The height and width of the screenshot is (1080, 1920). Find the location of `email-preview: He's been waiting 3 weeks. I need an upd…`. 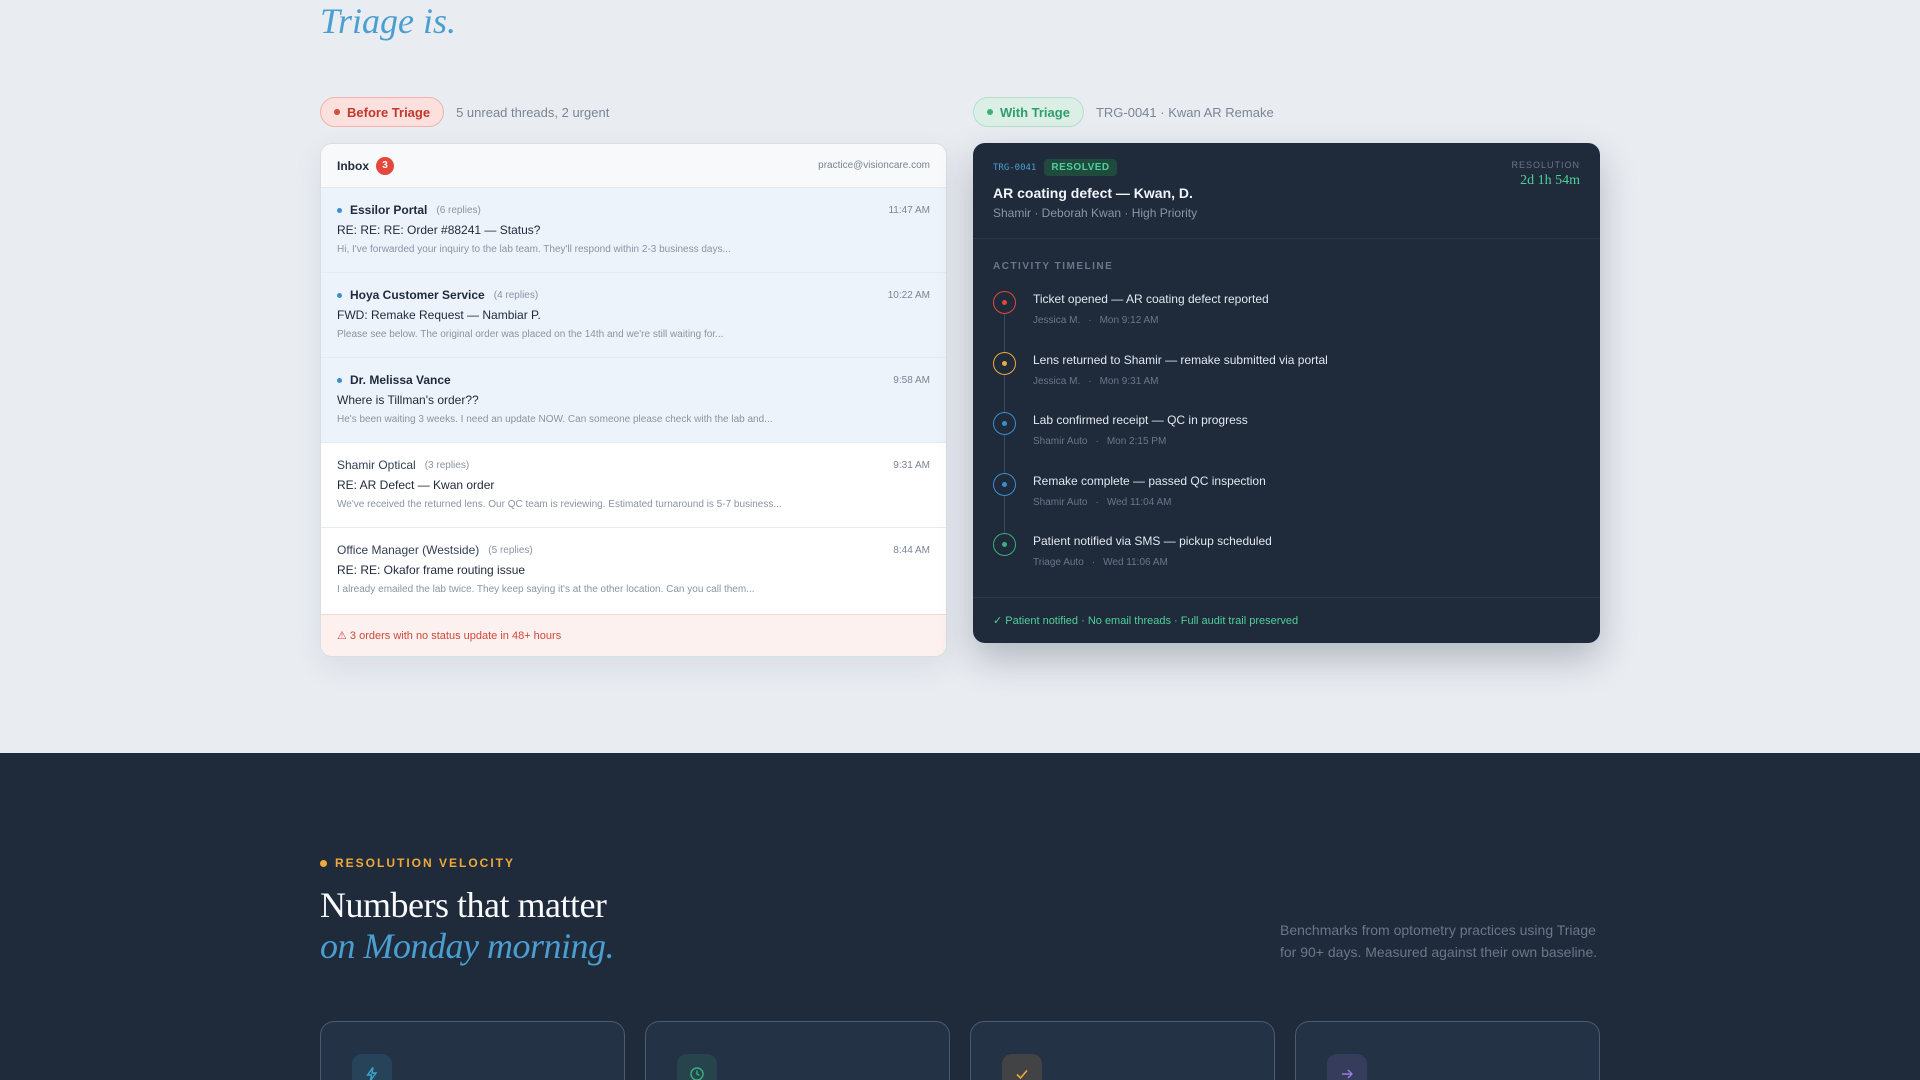

email-preview: He's been waiting 3 weeks. I need an upd… is located at coordinates (555, 419).